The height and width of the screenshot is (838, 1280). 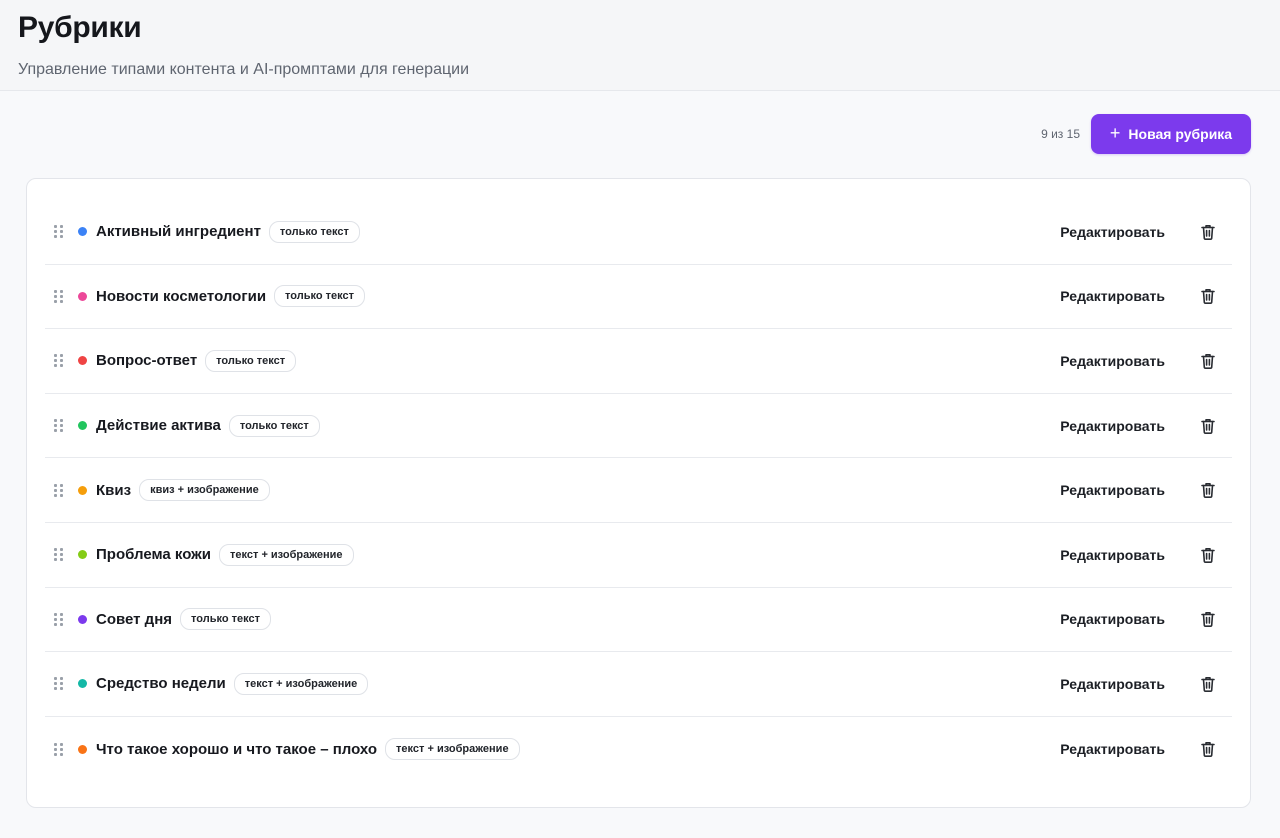 I want to click on toolbar: 9 из 15 + Новая рубрика, so click(x=640, y=134).